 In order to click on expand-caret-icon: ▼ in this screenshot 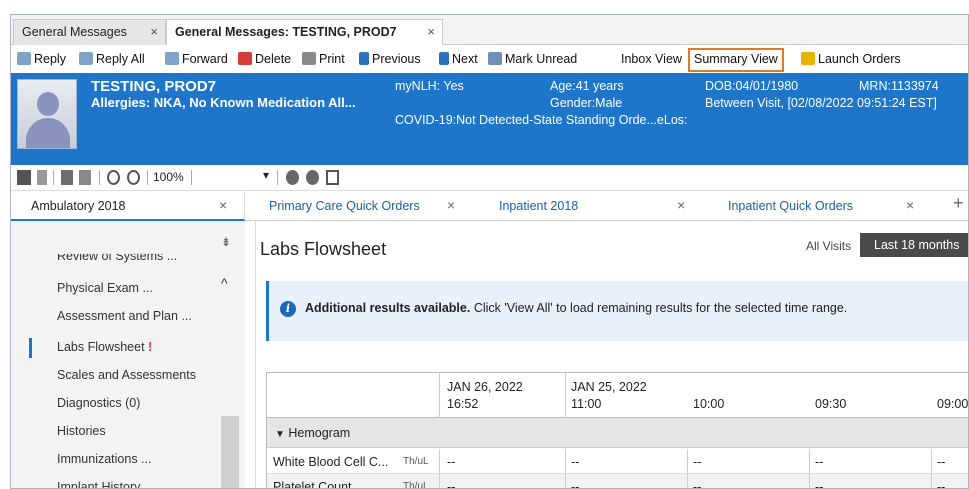, I will do `click(280, 434)`.